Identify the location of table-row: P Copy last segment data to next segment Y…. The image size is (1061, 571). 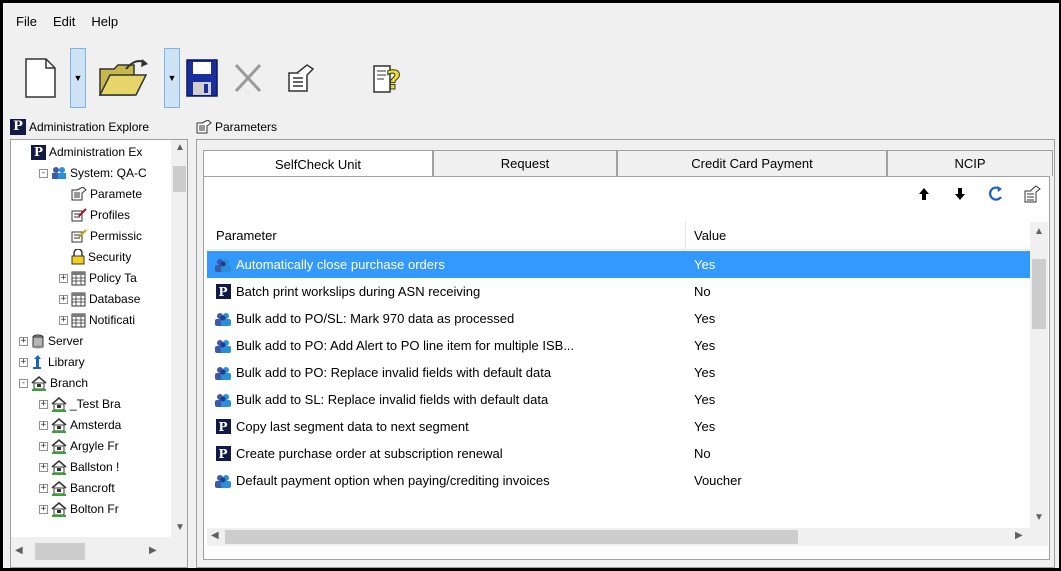
(618, 426).